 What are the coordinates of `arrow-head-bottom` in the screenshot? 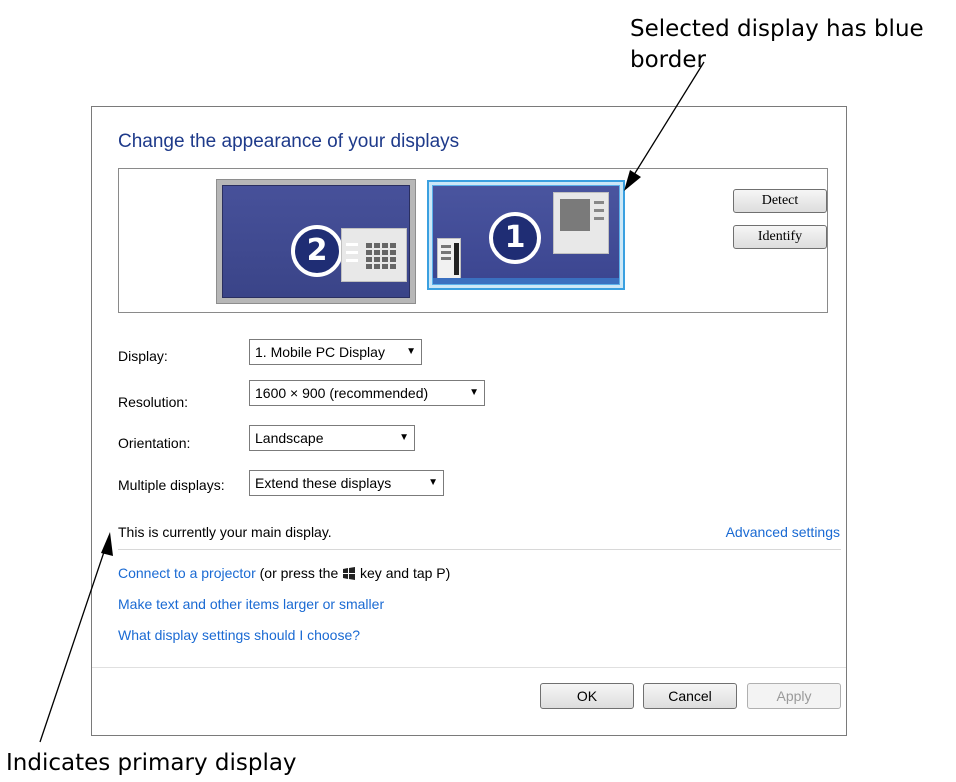 It's located at (107, 544).